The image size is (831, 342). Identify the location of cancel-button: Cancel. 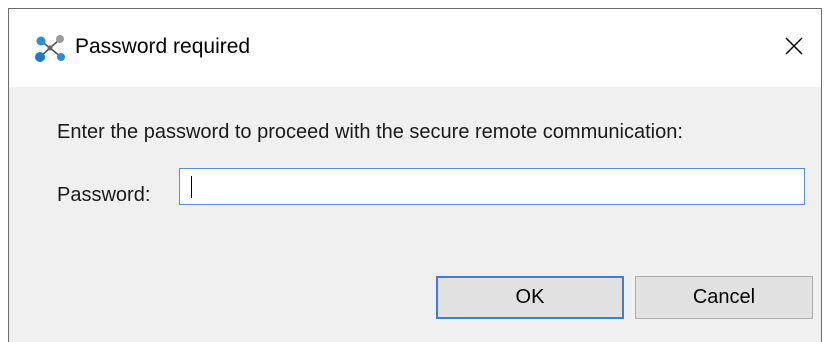
(724, 297).